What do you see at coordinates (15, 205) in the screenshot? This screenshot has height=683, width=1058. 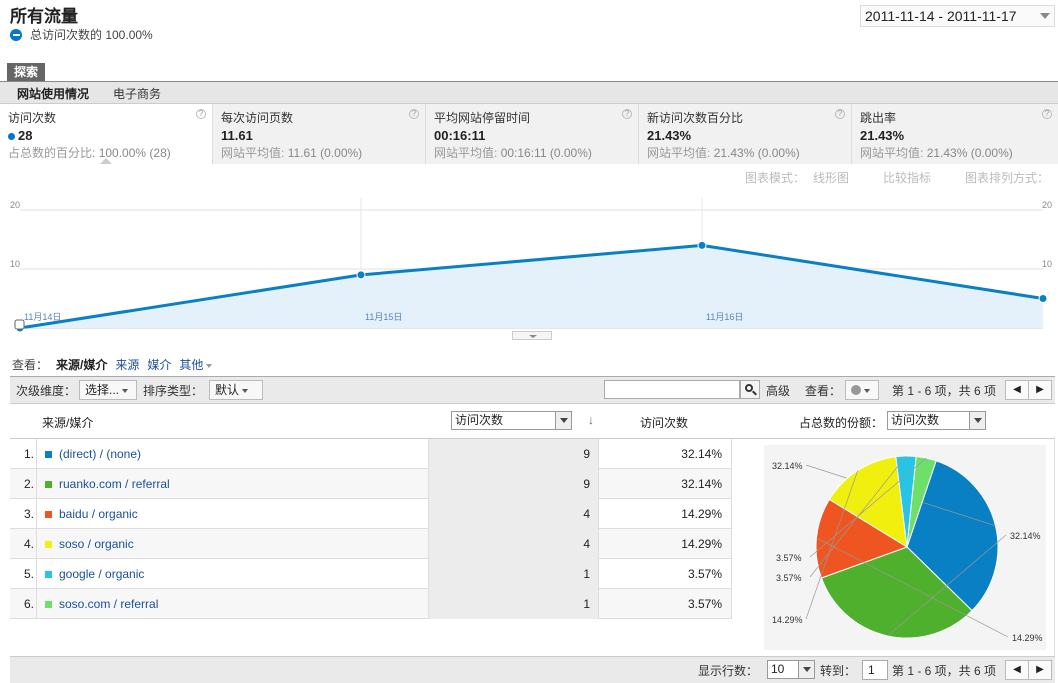 I see `y-tick-label-left: 20` at bounding box center [15, 205].